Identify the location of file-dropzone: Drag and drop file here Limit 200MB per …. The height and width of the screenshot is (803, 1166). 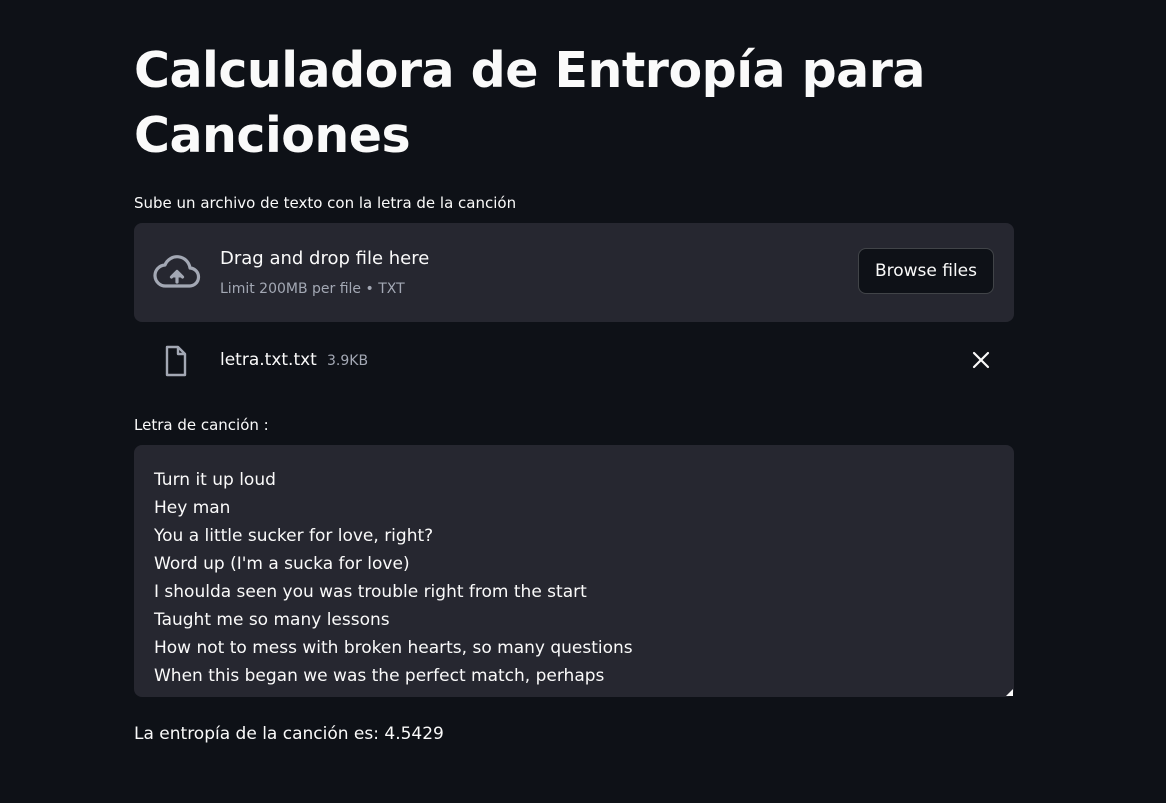
(574, 272).